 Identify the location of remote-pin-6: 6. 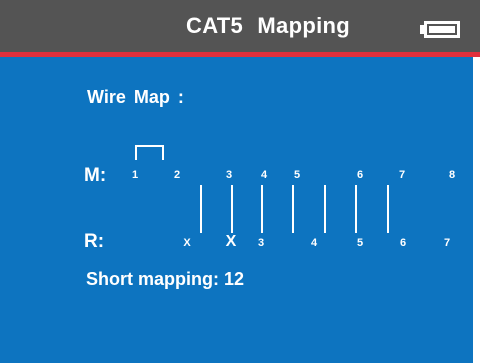
(403, 243).